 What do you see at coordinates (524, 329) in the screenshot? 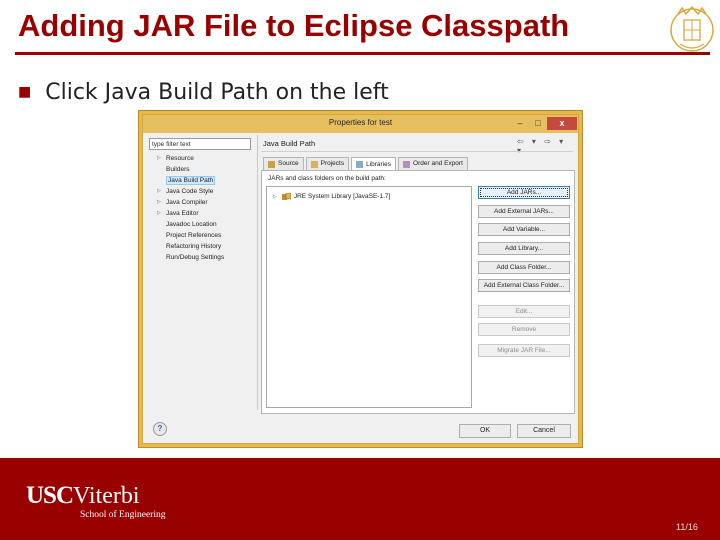
I see `remove-button: Remove` at bounding box center [524, 329].